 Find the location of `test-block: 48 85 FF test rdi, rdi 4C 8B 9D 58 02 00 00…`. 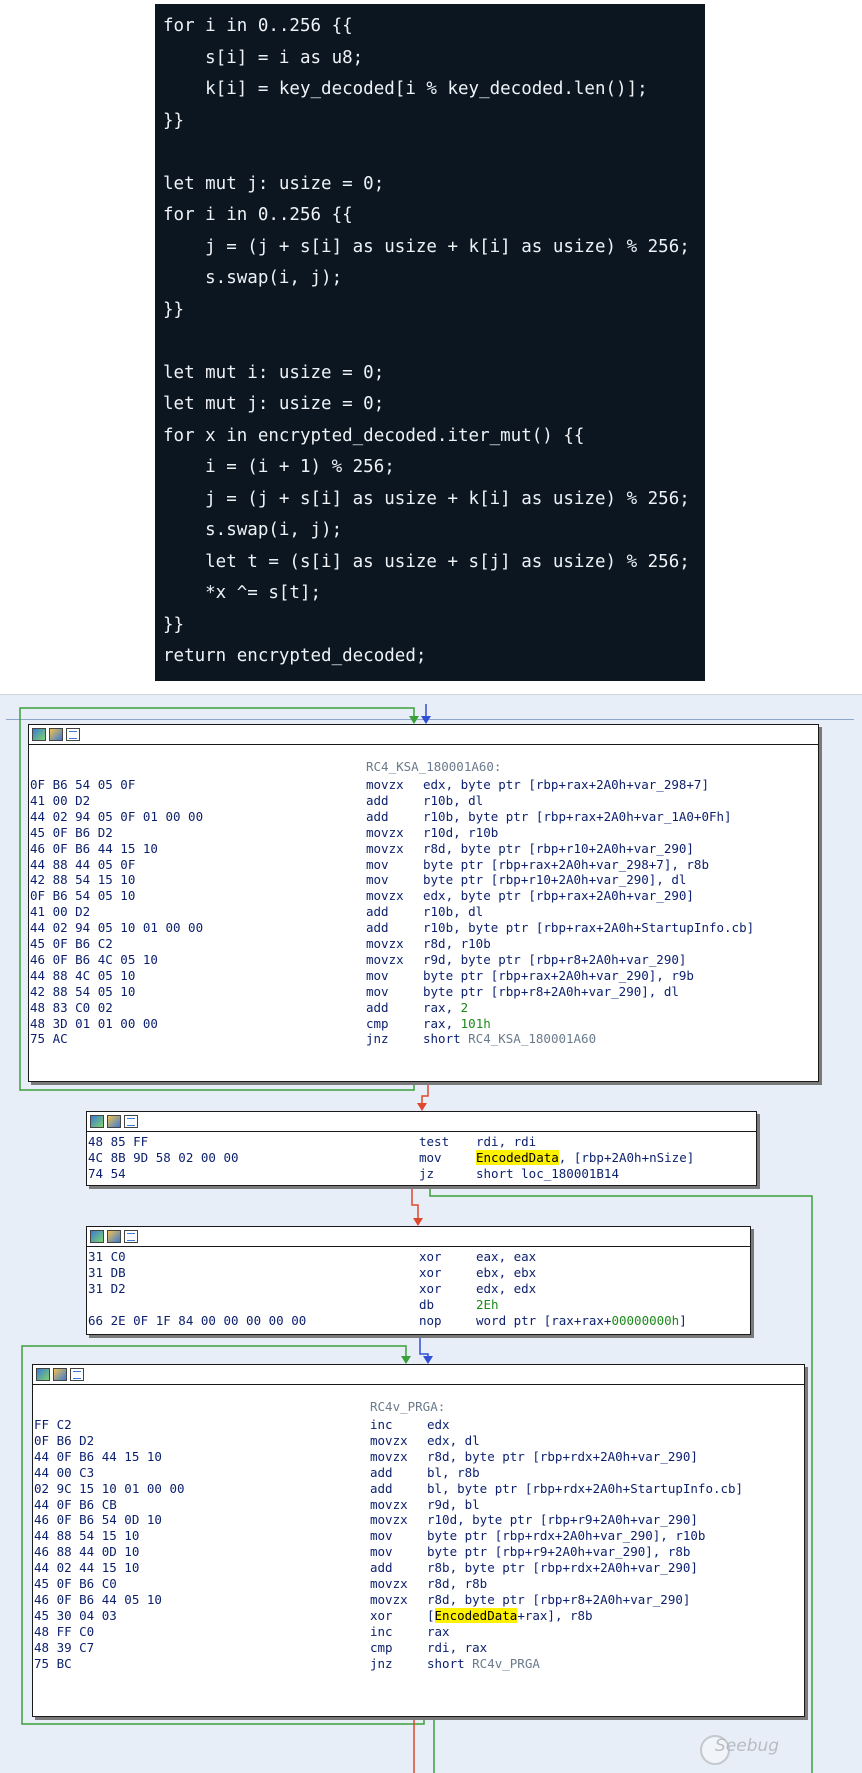

test-block: 48 85 FF test rdi, rdi 4C 8B 9D 58 02 00 00… is located at coordinates (421, 1148).